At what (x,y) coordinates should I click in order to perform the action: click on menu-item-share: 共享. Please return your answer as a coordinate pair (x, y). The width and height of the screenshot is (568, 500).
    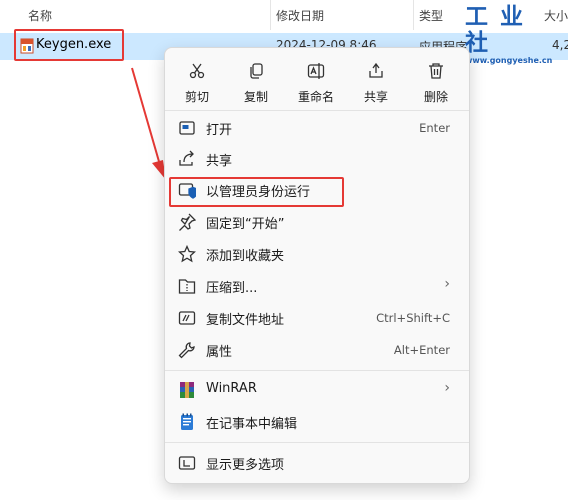
    Looking at the image, I should click on (317, 159).